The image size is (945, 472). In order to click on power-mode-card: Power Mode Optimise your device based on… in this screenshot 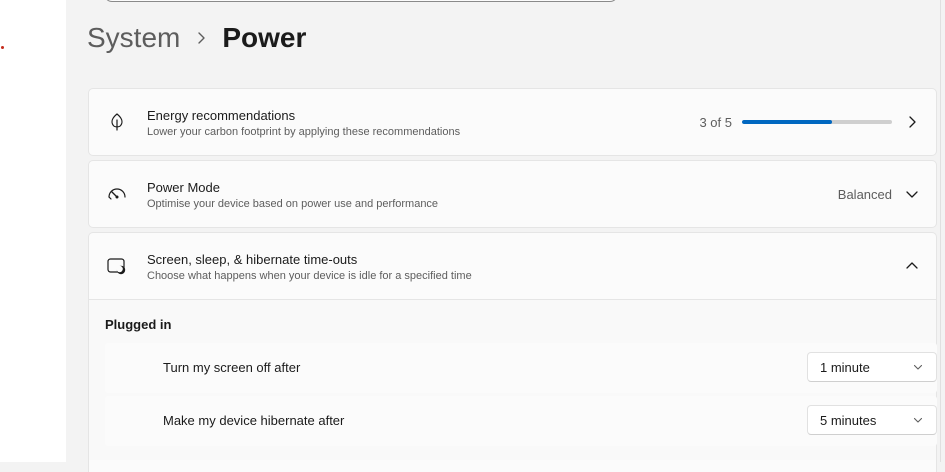, I will do `click(512, 194)`.